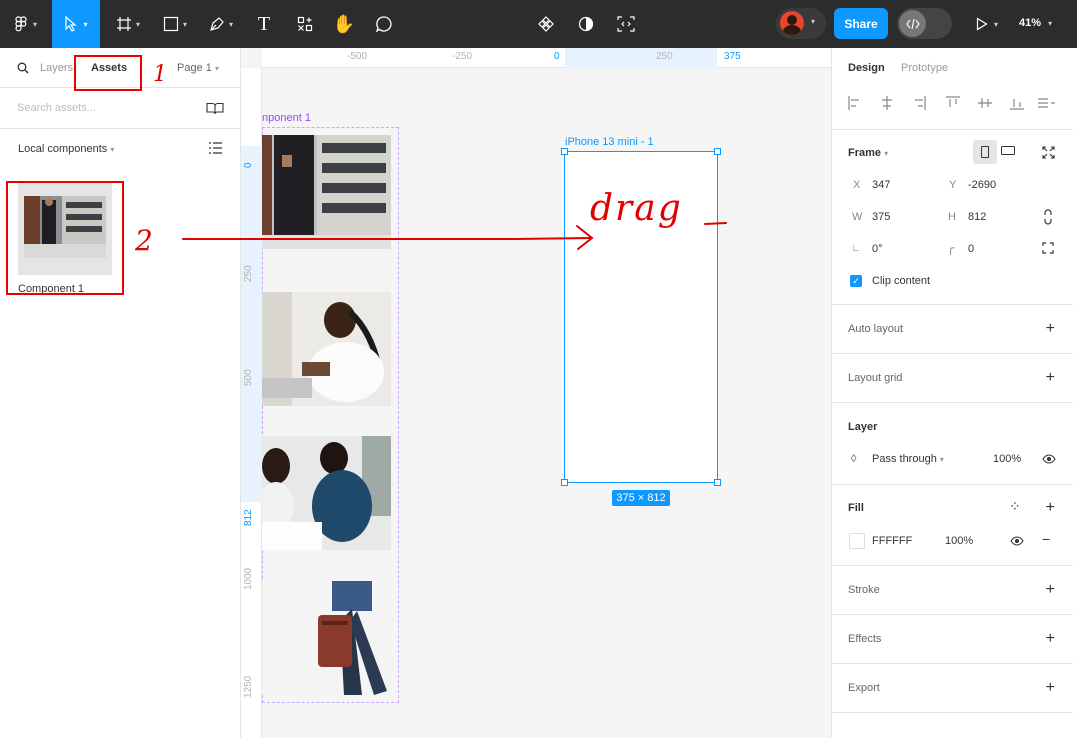  Describe the element at coordinates (217, 24) in the screenshot. I see `pen-icon` at that location.